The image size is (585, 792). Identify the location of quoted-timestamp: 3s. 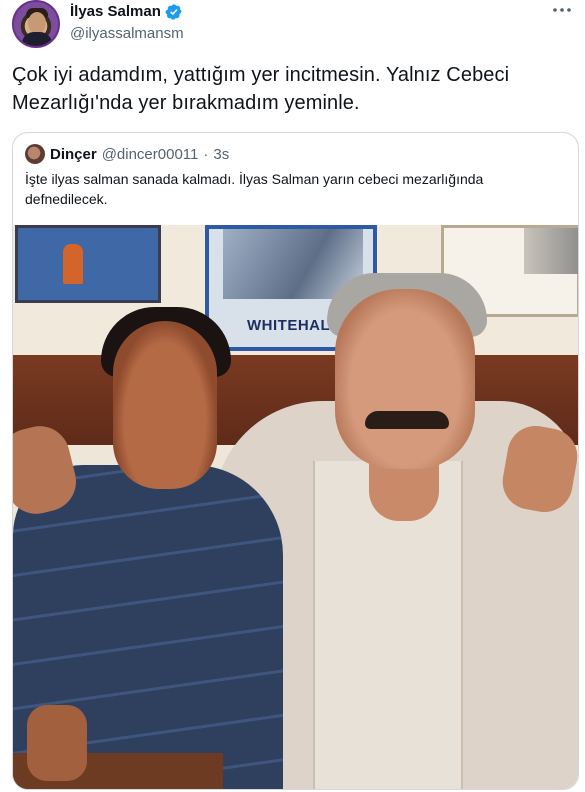
(221, 154).